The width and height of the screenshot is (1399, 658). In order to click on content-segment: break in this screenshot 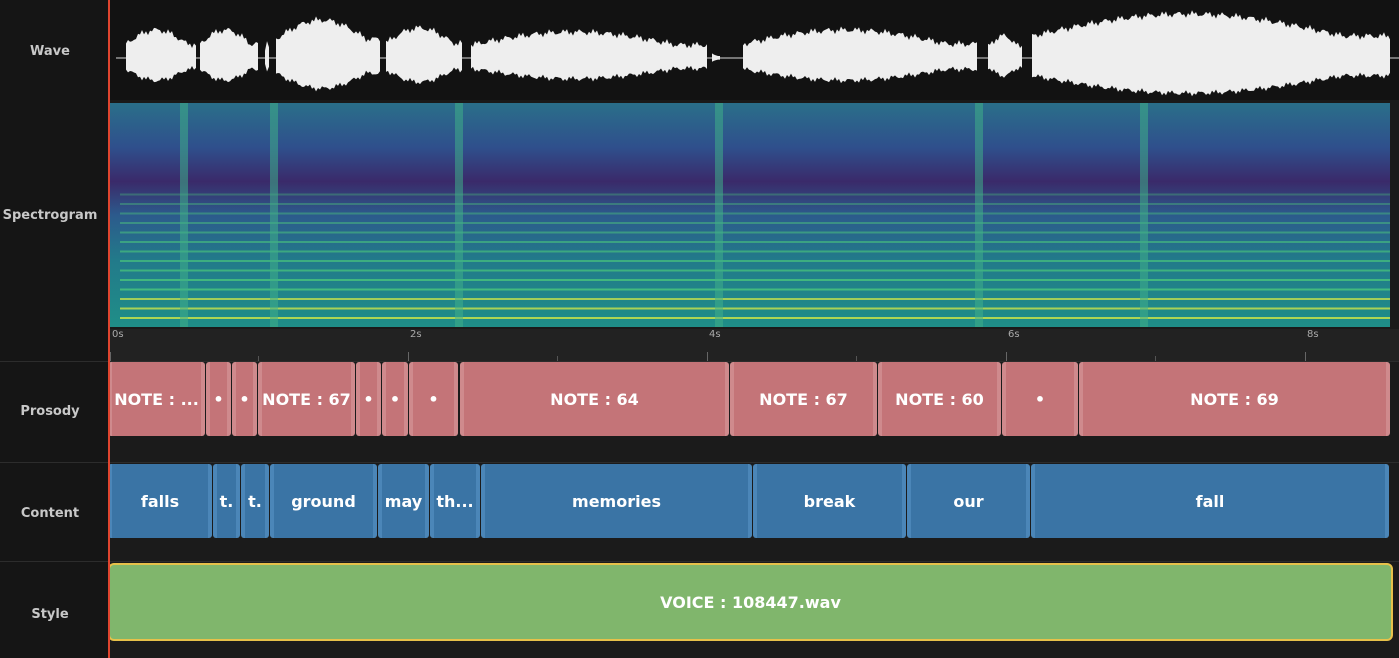, I will do `click(829, 501)`.